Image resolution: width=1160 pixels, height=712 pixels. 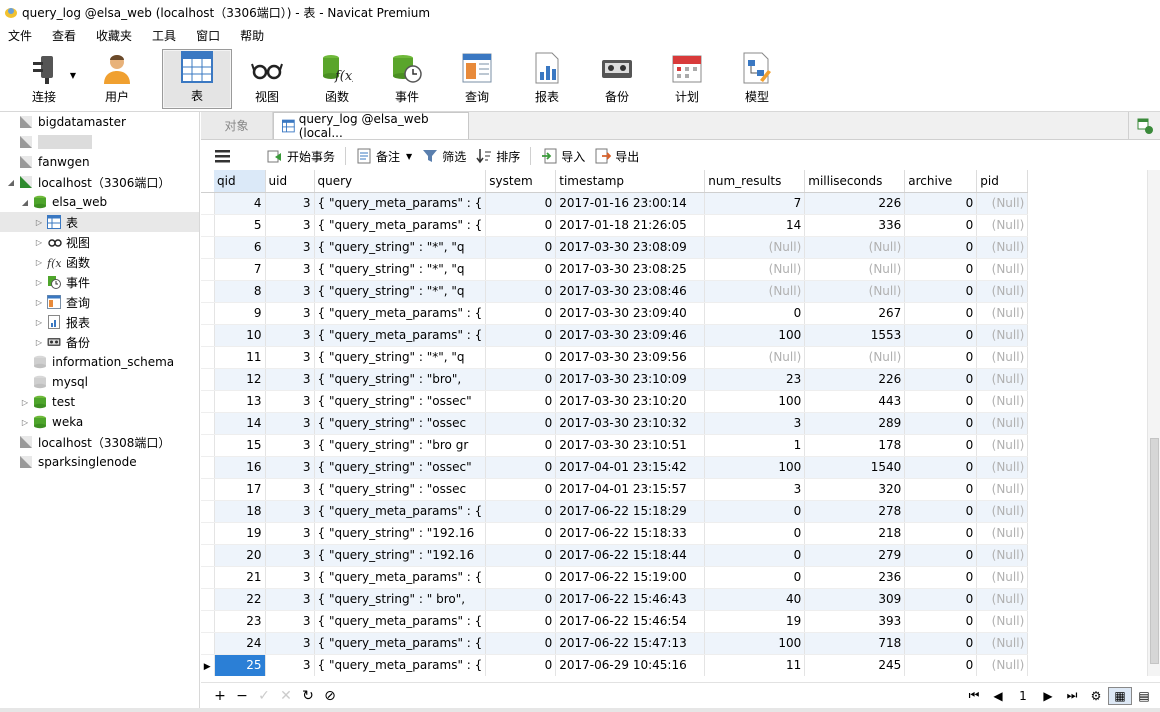 What do you see at coordinates (240, 489) in the screenshot?
I see `cell-qid: 17` at bounding box center [240, 489].